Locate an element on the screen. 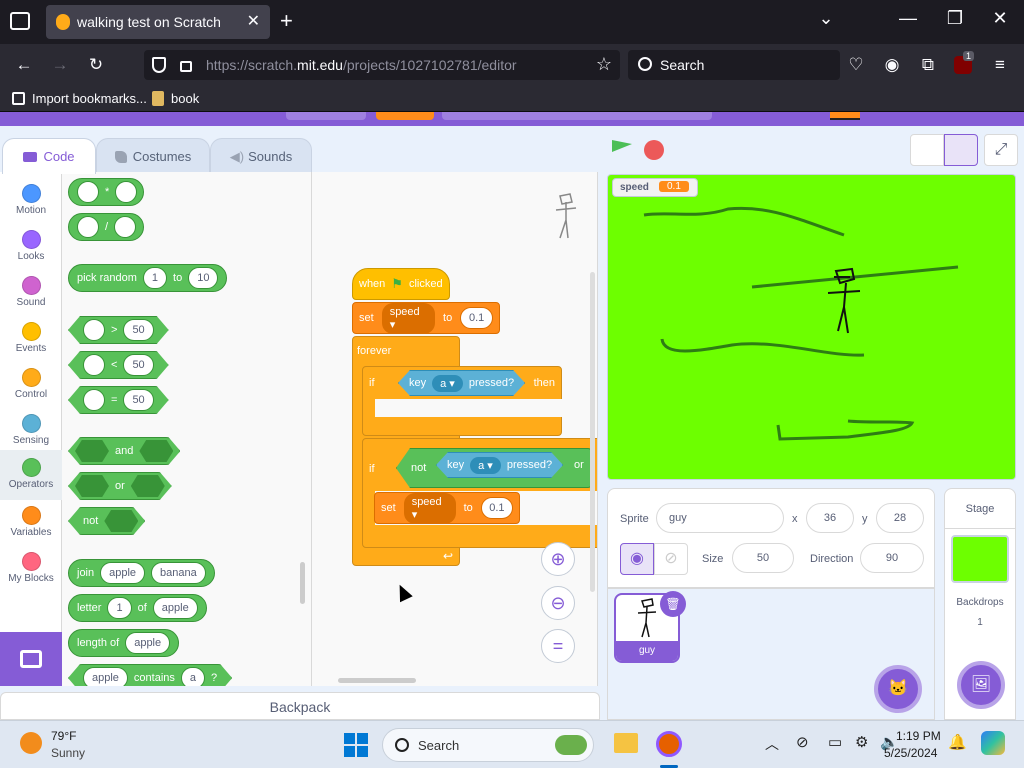  input-oval: banana is located at coordinates (178, 573).